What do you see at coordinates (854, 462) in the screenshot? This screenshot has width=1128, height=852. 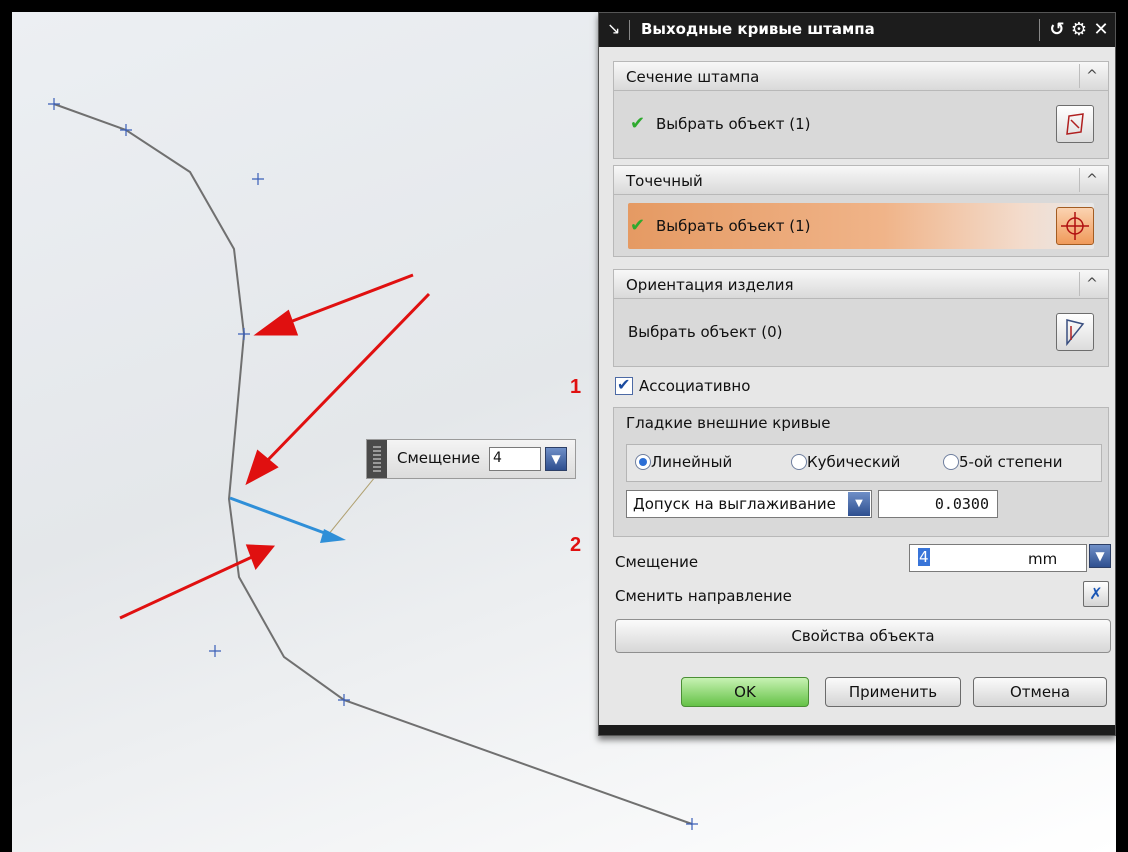 I see `radio-label: Кубический` at bounding box center [854, 462].